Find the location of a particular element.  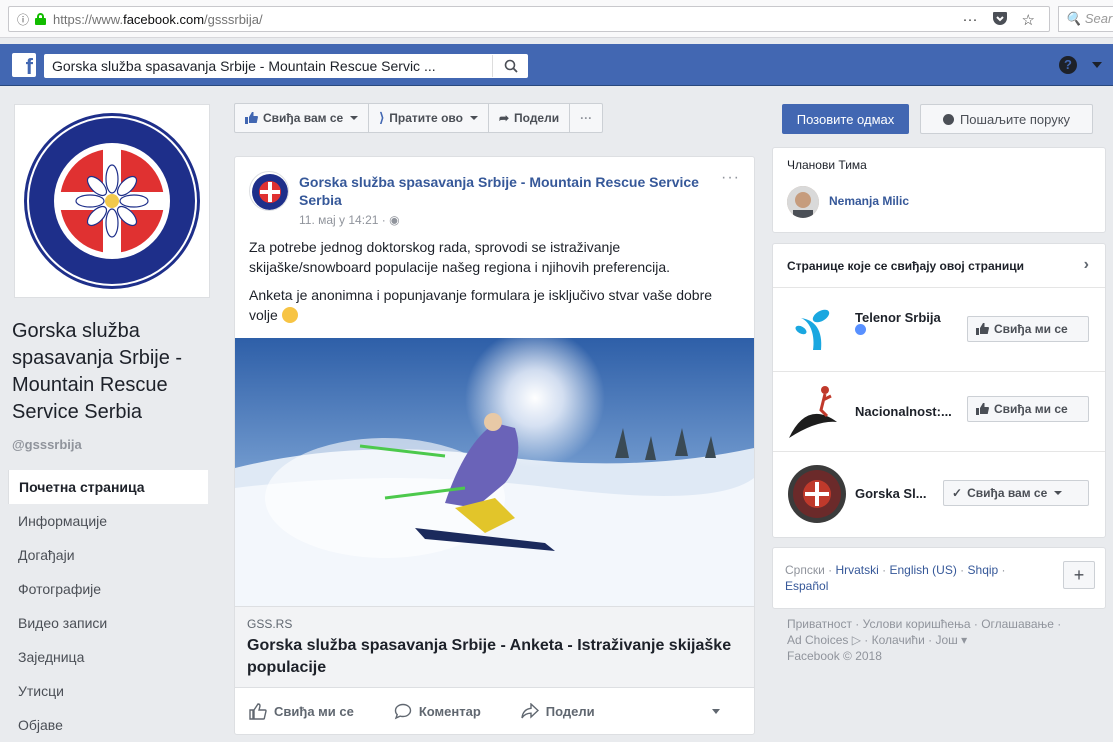

chevron-right-icon: › is located at coordinates (1086, 265).